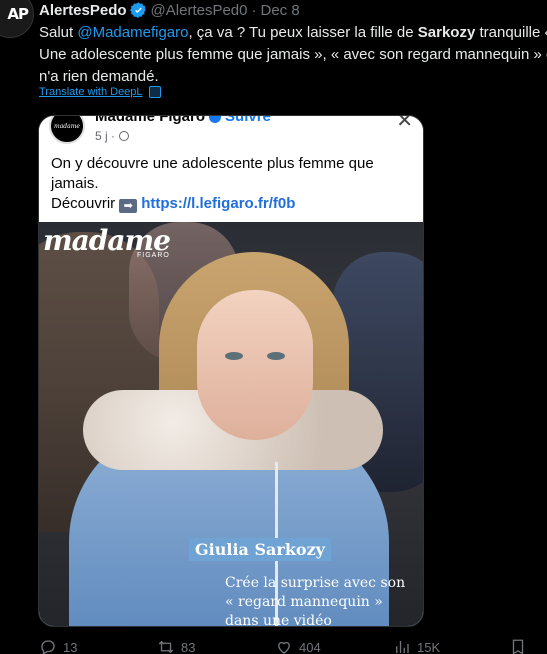  I want to click on embedded-discover-line: Découvrir ➡ https://l.lefigaro.fr/f0b, so click(231, 204).